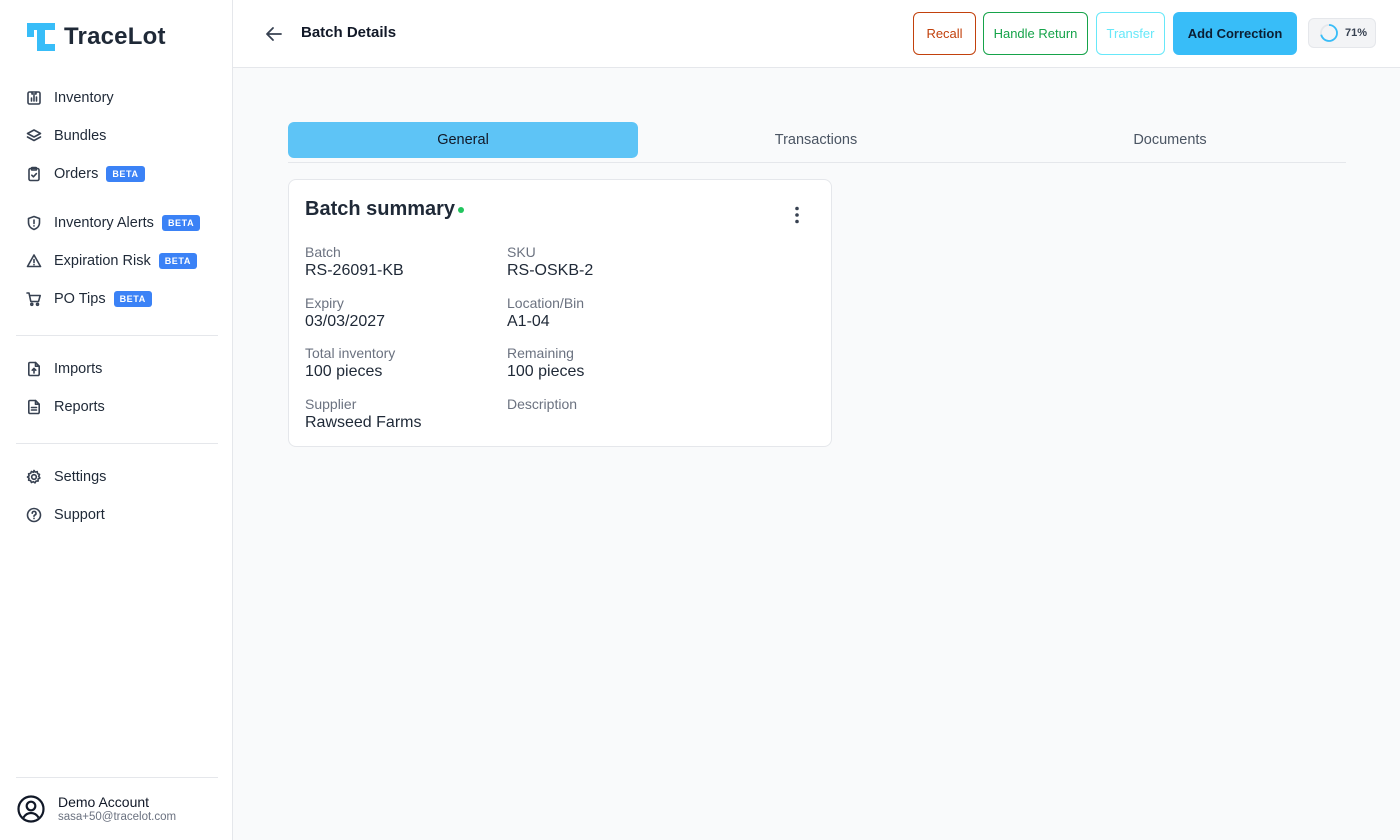  What do you see at coordinates (331, 404) in the screenshot?
I see `field-label: Supplier` at bounding box center [331, 404].